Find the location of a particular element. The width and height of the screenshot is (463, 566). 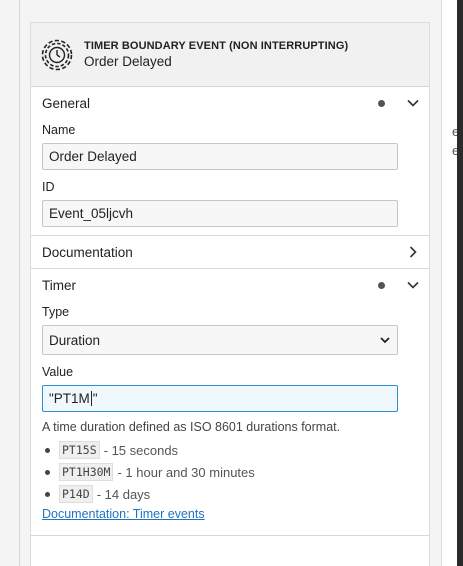

group-title: Timer is located at coordinates (59, 285).